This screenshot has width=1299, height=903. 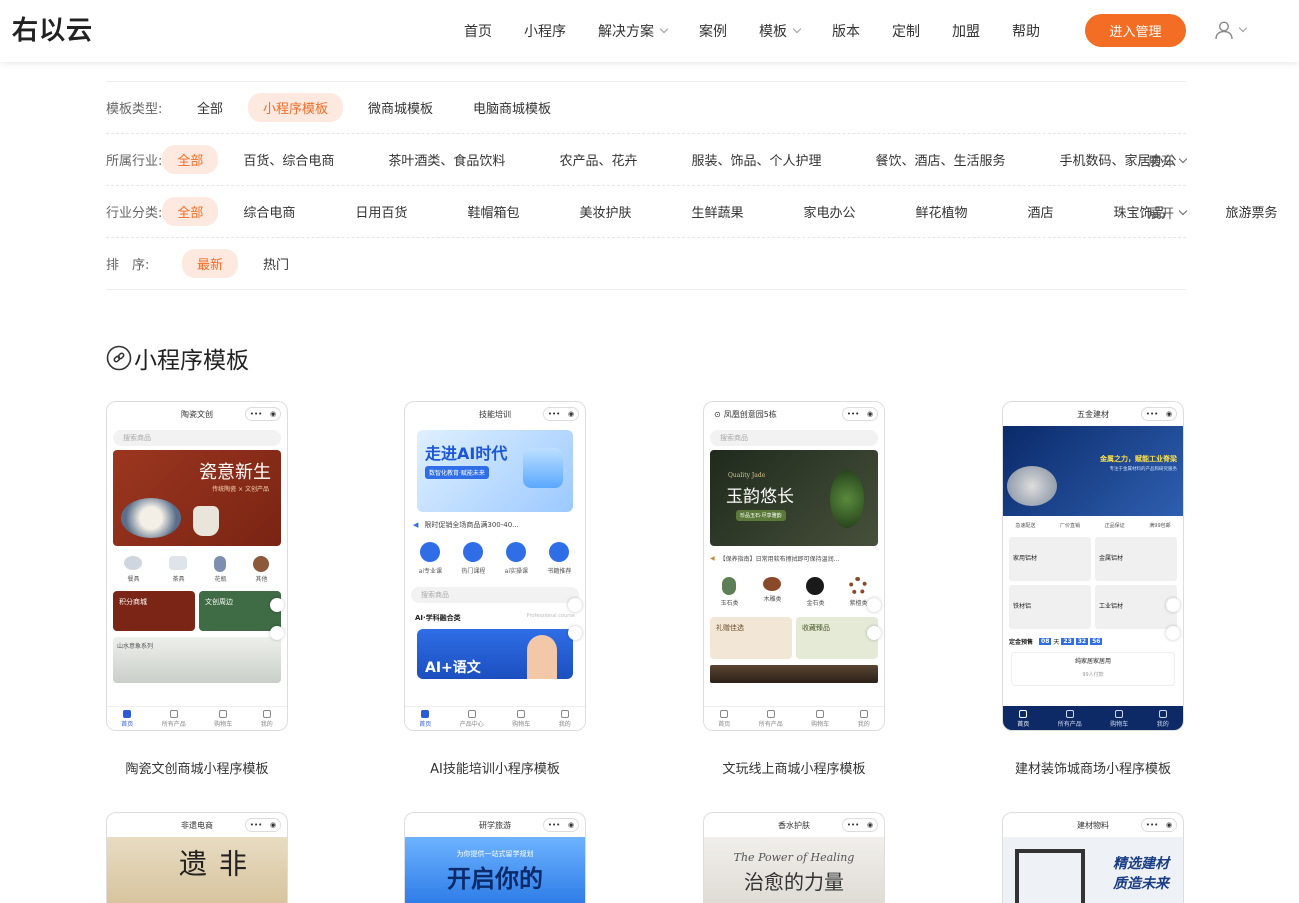 I want to click on jade-pendant-image, so click(x=847, y=499).